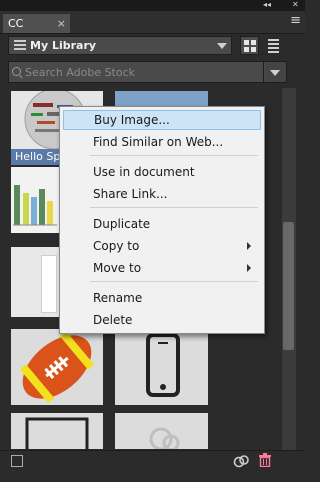  What do you see at coordinates (120, 45) in the screenshot?
I see `library-dropdown: My Library` at bounding box center [120, 45].